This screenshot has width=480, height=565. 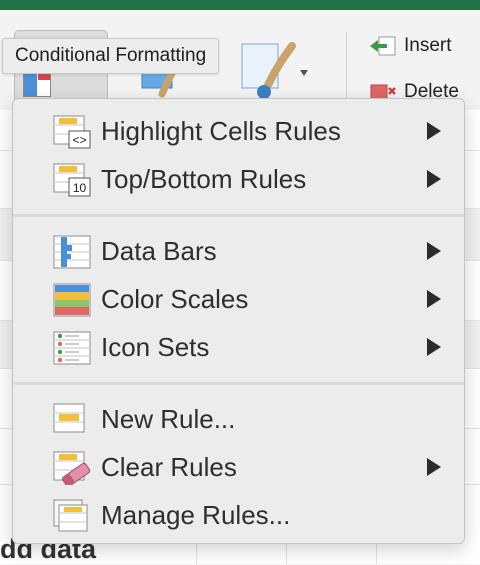 What do you see at coordinates (155, 347) in the screenshot?
I see `menu-item-label: Icon Sets` at bounding box center [155, 347].